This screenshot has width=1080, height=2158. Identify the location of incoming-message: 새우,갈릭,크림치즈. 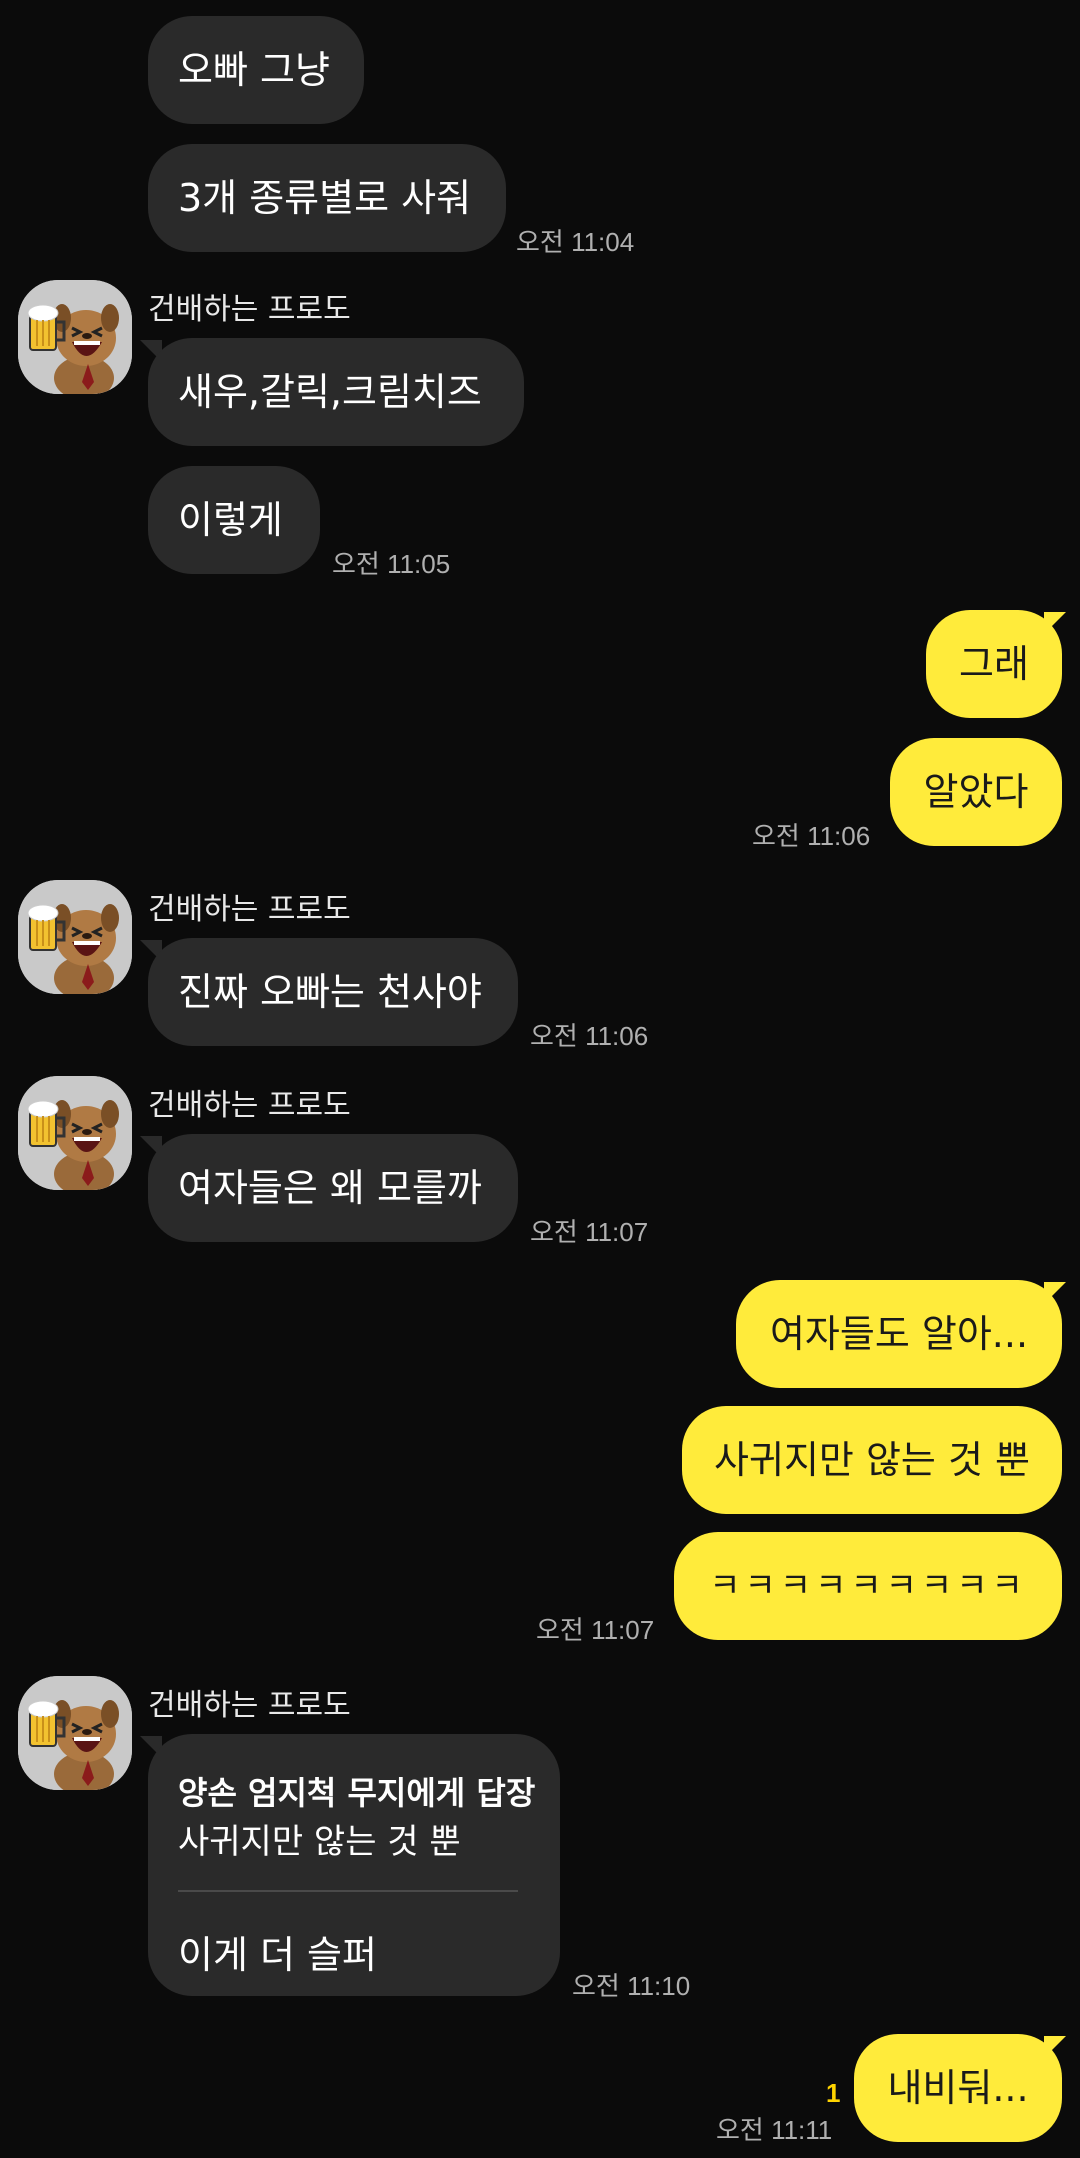
(336, 392).